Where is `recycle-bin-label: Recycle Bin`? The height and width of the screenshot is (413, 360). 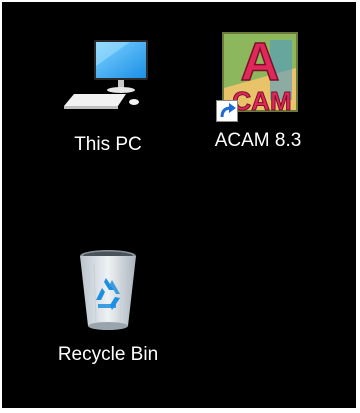
recycle-bin-label: Recycle Bin is located at coordinates (108, 354).